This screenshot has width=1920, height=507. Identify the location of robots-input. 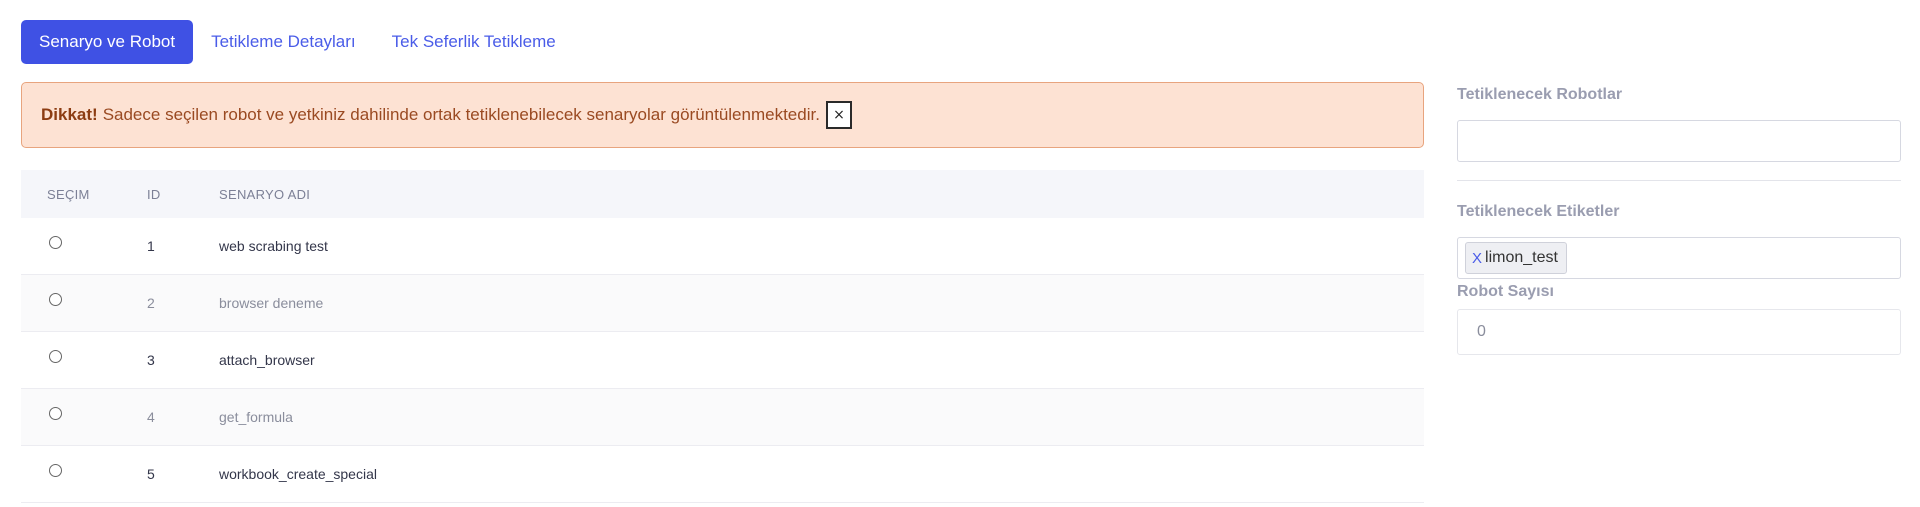
(1679, 141).